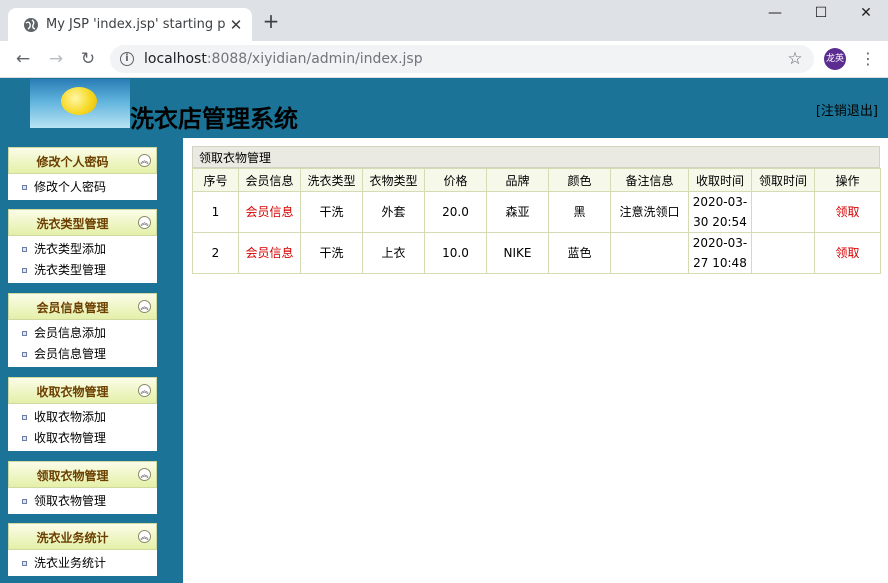 Image resolution: width=888 pixels, height=583 pixels. What do you see at coordinates (70, 354) in the screenshot?
I see `sidebar-item-label: 会员信息管理` at bounding box center [70, 354].